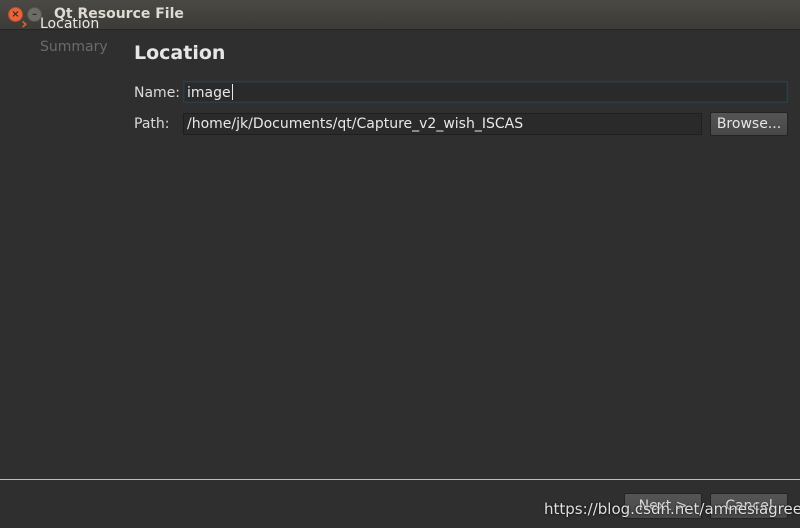 This screenshot has height=528, width=800. What do you see at coordinates (209, 93) in the screenshot?
I see `name-input-value: image` at bounding box center [209, 93].